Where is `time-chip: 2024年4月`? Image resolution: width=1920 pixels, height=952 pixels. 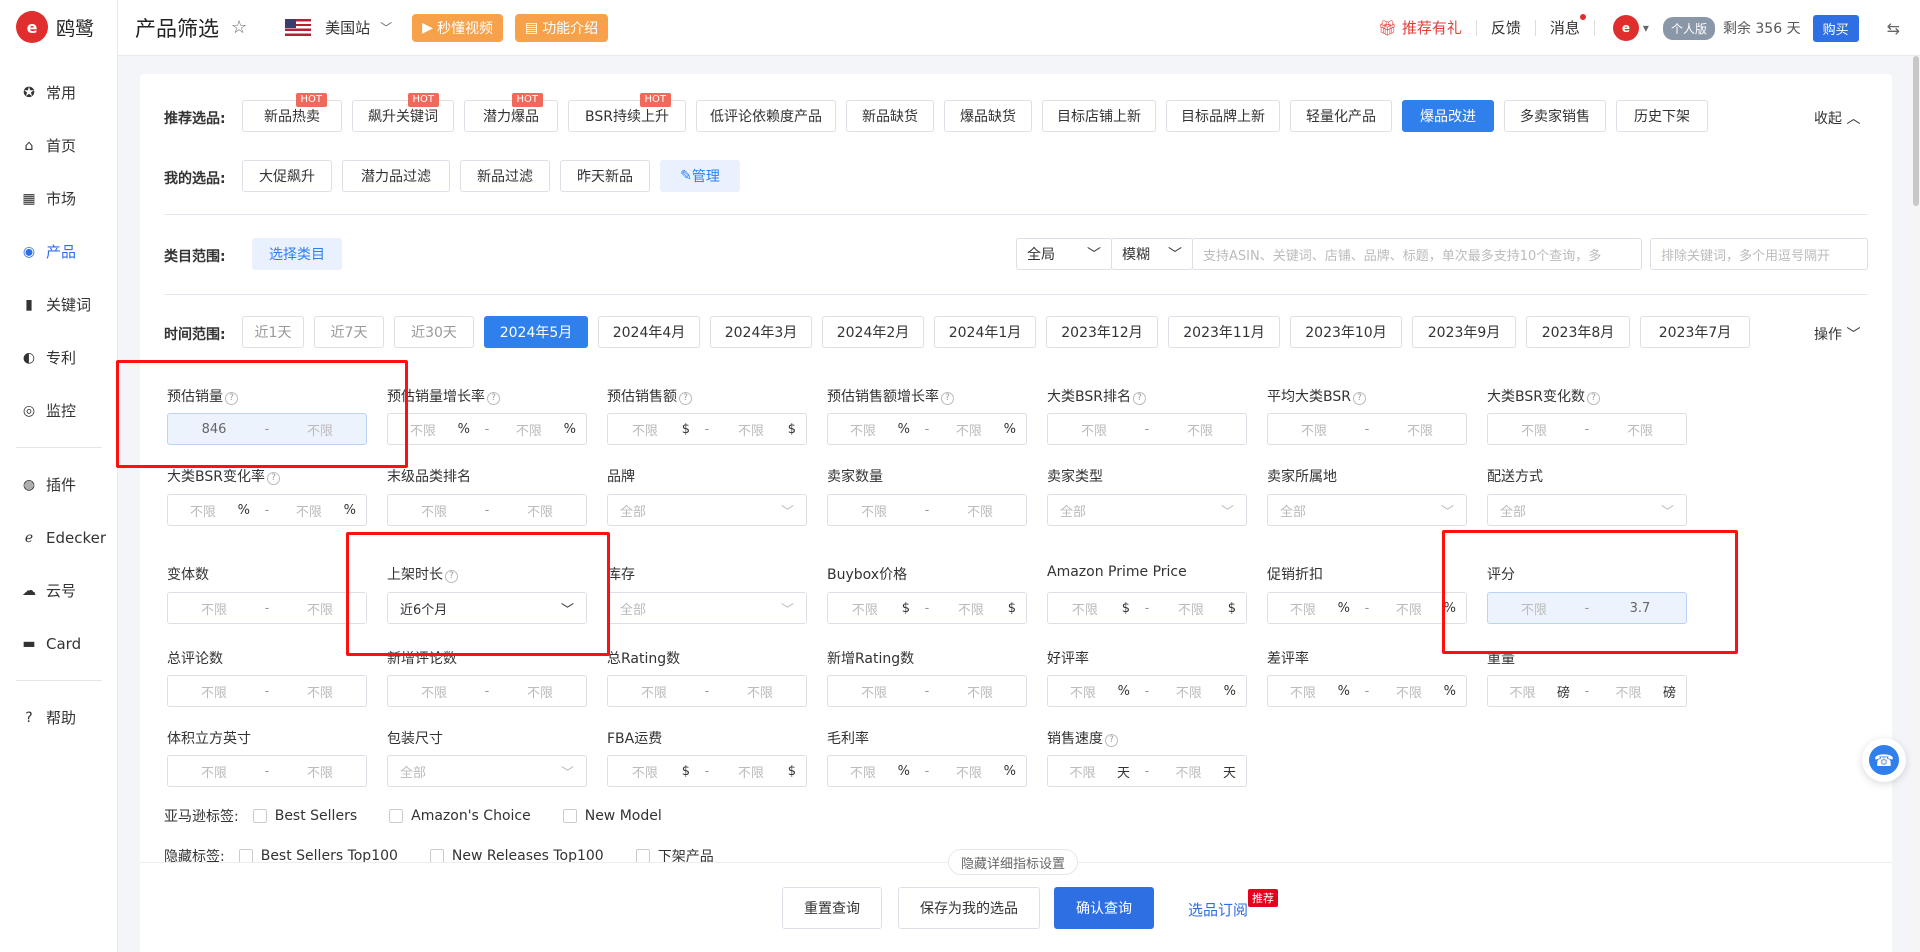
time-chip: 2024年4月 is located at coordinates (649, 332).